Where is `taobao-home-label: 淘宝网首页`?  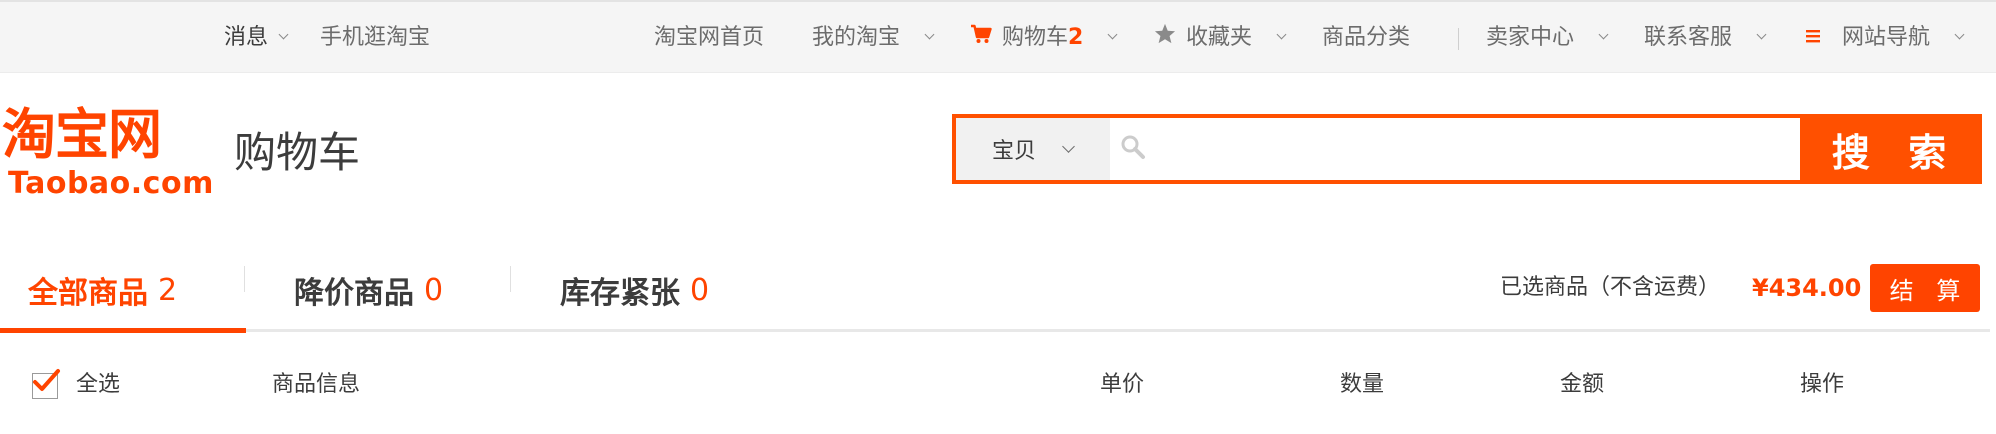
taobao-home-label: 淘宝网首页 is located at coordinates (709, 37).